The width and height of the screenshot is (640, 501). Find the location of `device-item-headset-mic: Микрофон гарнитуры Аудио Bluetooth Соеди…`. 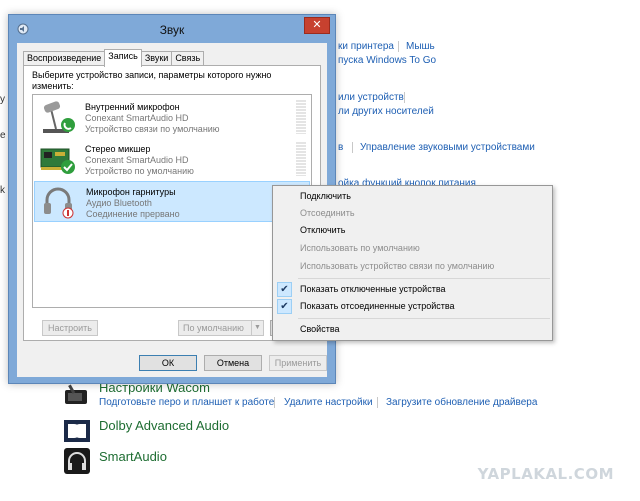

device-item-headset-mic: Микрофон гарнитуры Аудио Bluetooth Соеди… is located at coordinates (172, 201).